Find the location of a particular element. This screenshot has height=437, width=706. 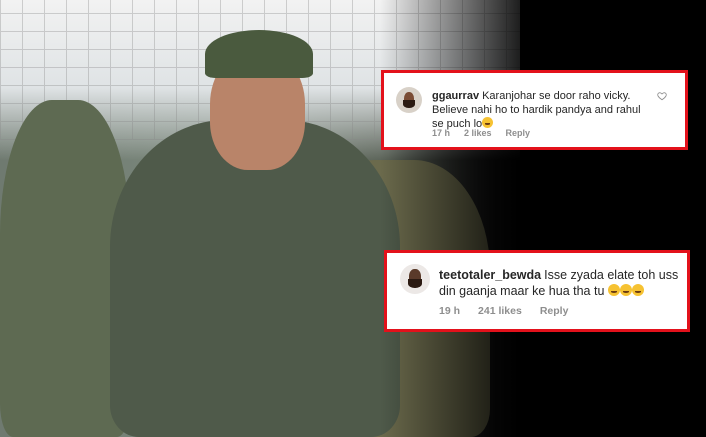

comment-likes: 2 likes is located at coordinates (478, 133).